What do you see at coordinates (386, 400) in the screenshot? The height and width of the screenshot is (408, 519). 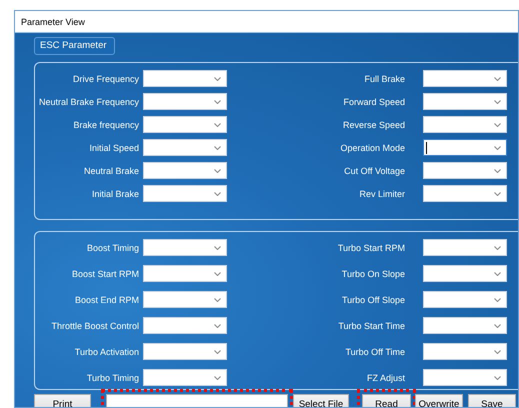 I see `action-button: Read` at bounding box center [386, 400].